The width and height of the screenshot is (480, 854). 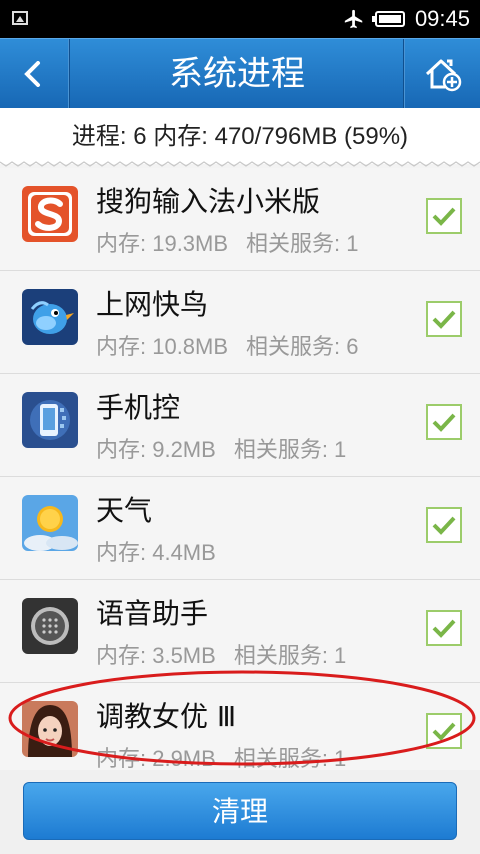 What do you see at coordinates (162, 243) in the screenshot?
I see `process-memory: 内存: 19.3MB` at bounding box center [162, 243].